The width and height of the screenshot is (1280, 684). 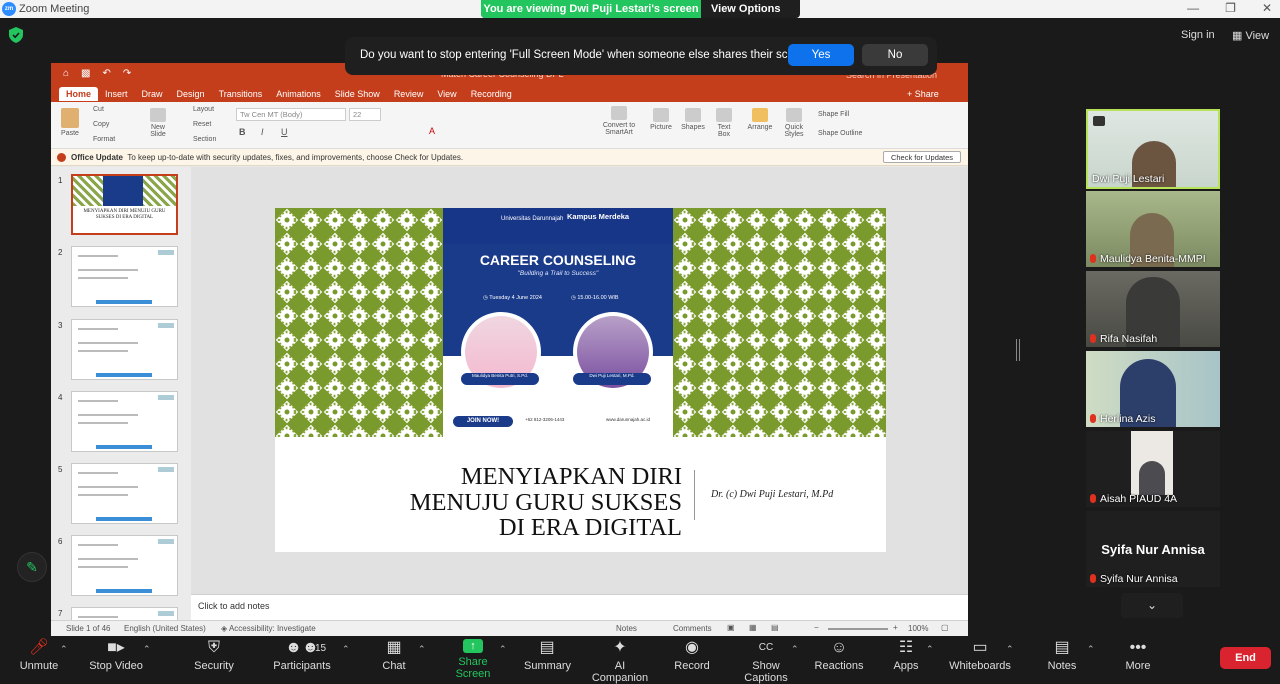 I want to click on whiteboards-options-caret: ⌃, so click(x=1010, y=649).